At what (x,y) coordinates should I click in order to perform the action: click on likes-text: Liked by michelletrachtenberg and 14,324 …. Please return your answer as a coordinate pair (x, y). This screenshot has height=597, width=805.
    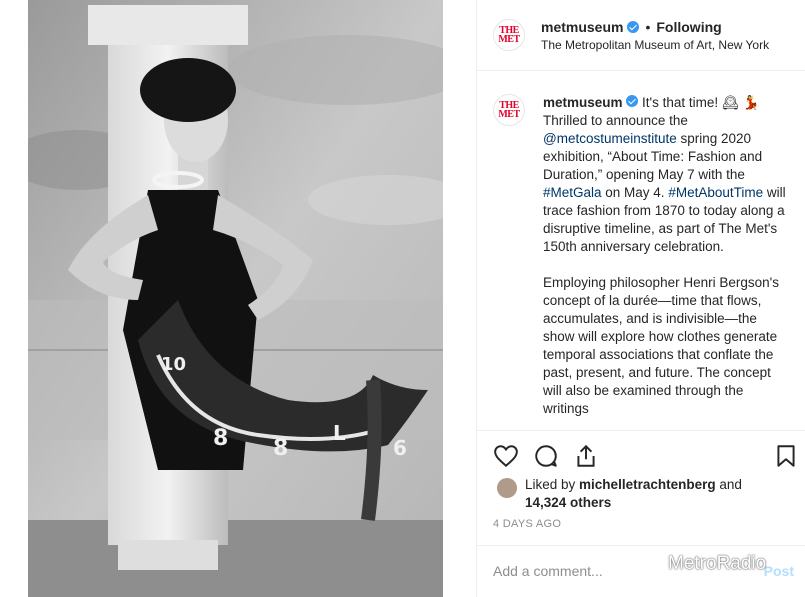
    Looking at the image, I should click on (655, 494).